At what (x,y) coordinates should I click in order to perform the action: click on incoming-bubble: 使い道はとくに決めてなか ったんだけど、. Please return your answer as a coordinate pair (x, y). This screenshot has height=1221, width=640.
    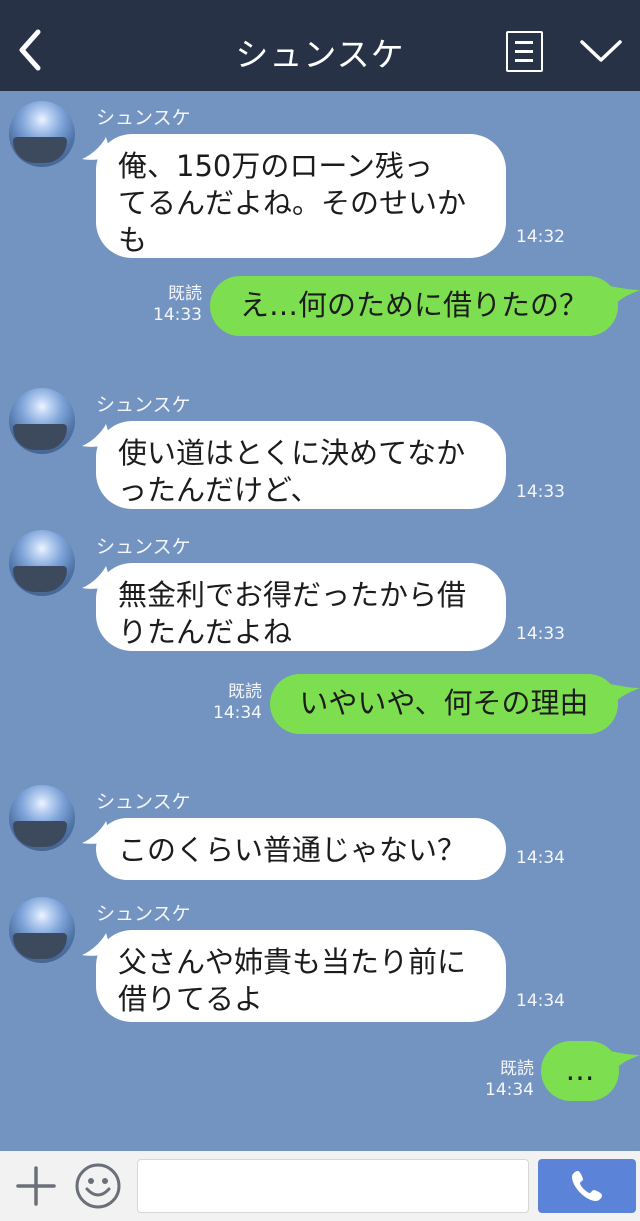
    Looking at the image, I should click on (301, 465).